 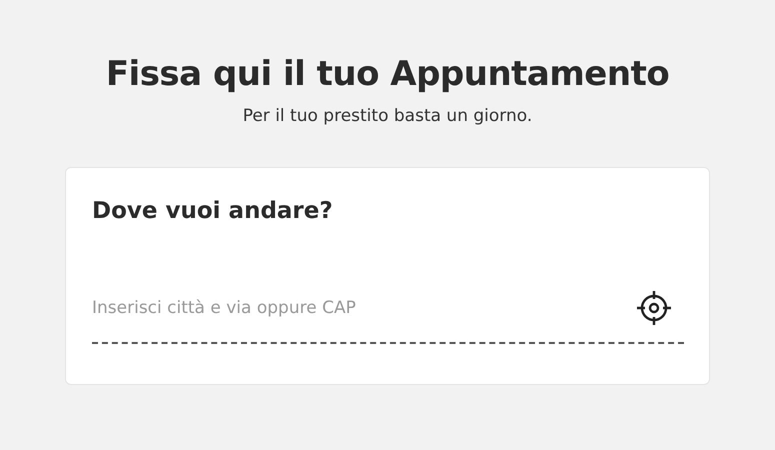 What do you see at coordinates (387, 116) in the screenshot?
I see `page-subtitle: Per il tuo prestito basta un giorno.` at bounding box center [387, 116].